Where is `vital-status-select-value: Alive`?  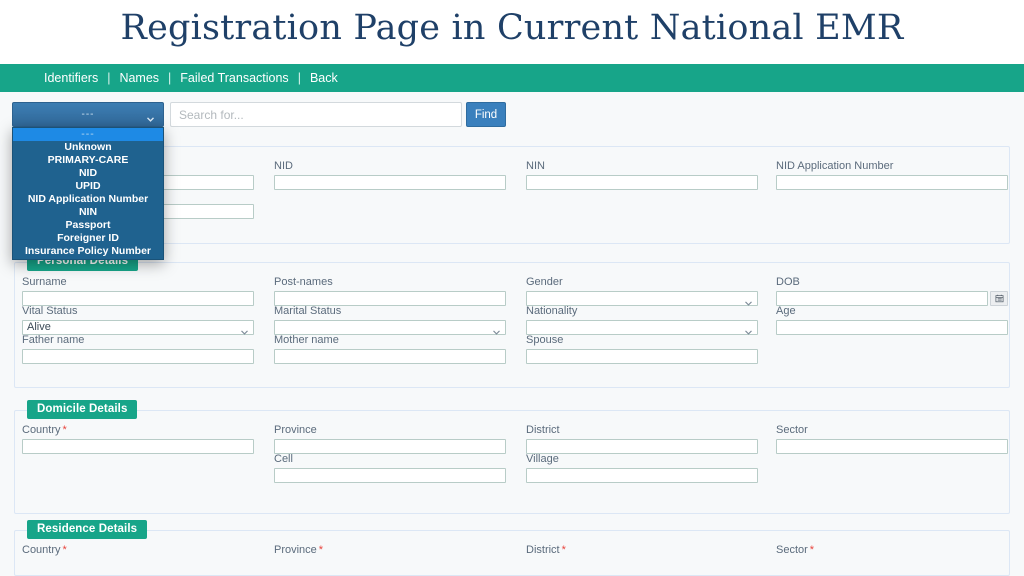
vital-status-select-value: Alive is located at coordinates (39, 327).